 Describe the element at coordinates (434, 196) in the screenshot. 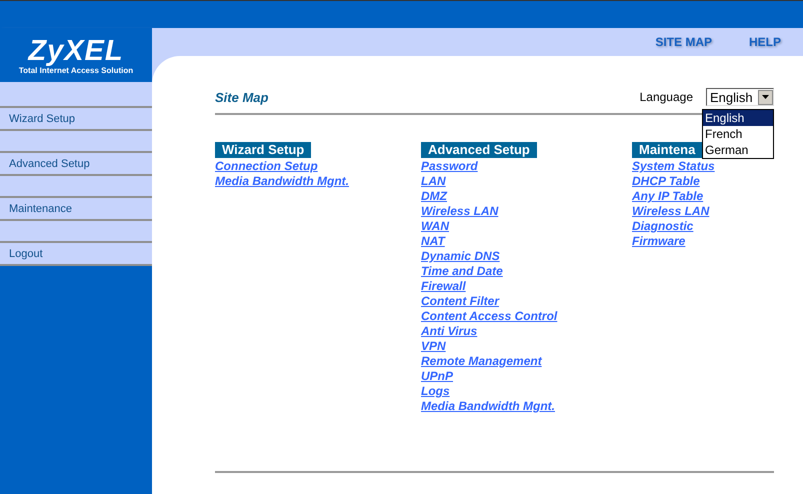

I see `sitemap-link: DMZ` at that location.